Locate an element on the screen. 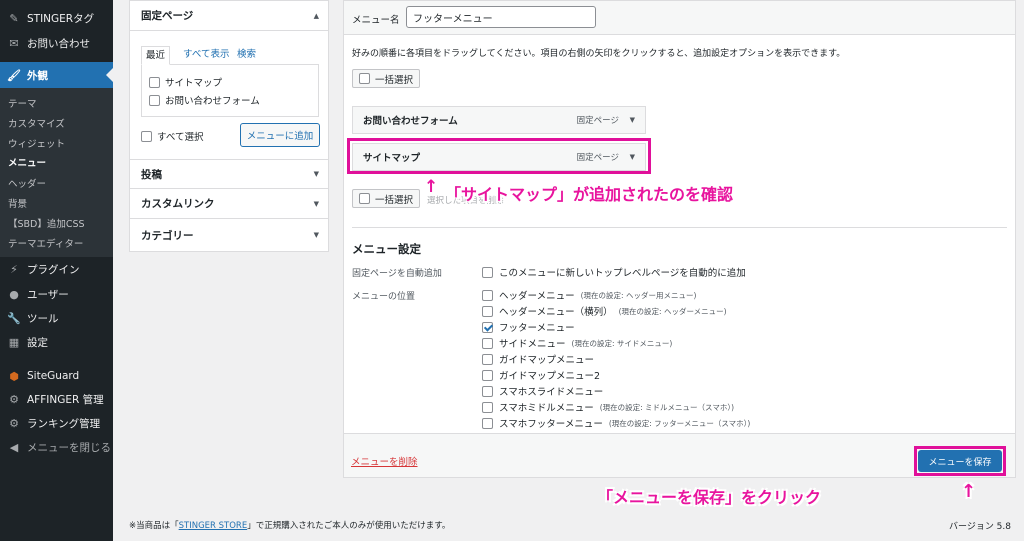  select-all-checkbox: すべて選択 is located at coordinates (172, 136).